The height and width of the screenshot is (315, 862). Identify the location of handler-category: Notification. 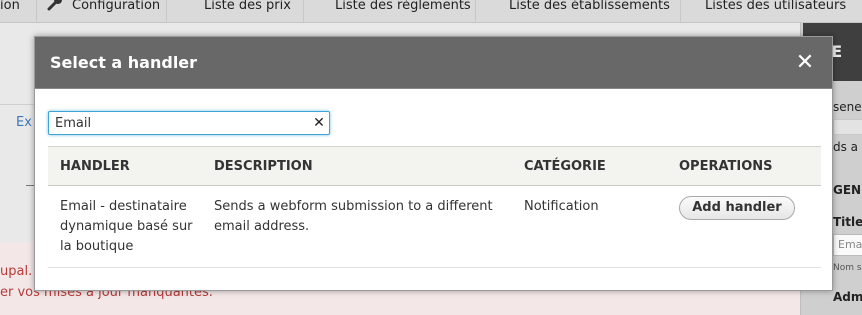
(561, 206).